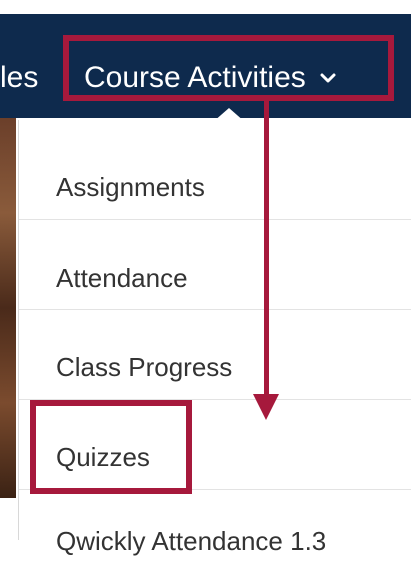 The image size is (411, 580). What do you see at coordinates (215, 175) in the screenshot?
I see `menu-item-assignments: Assignments` at bounding box center [215, 175].